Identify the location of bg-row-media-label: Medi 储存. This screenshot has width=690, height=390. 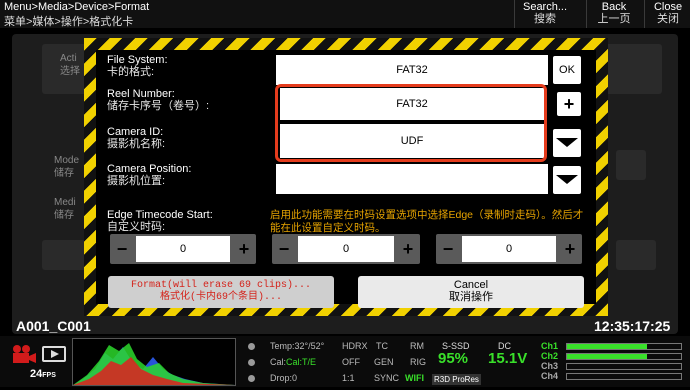
(65, 209).